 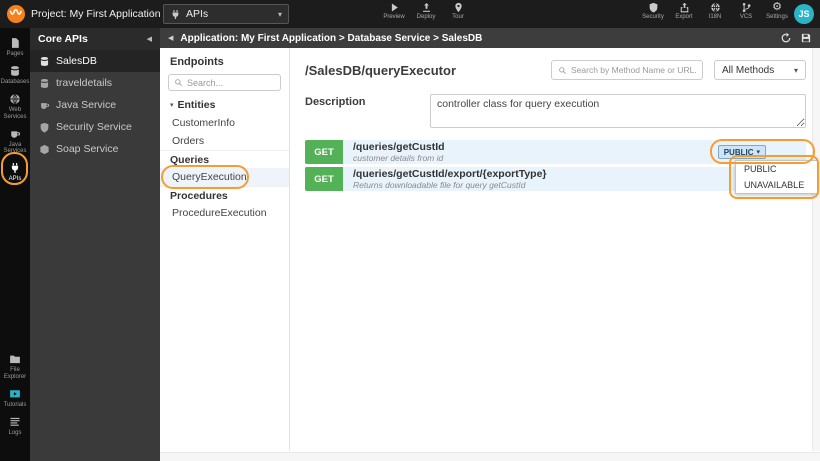 I want to click on java-service-coffee-icon, so click(x=44, y=105).